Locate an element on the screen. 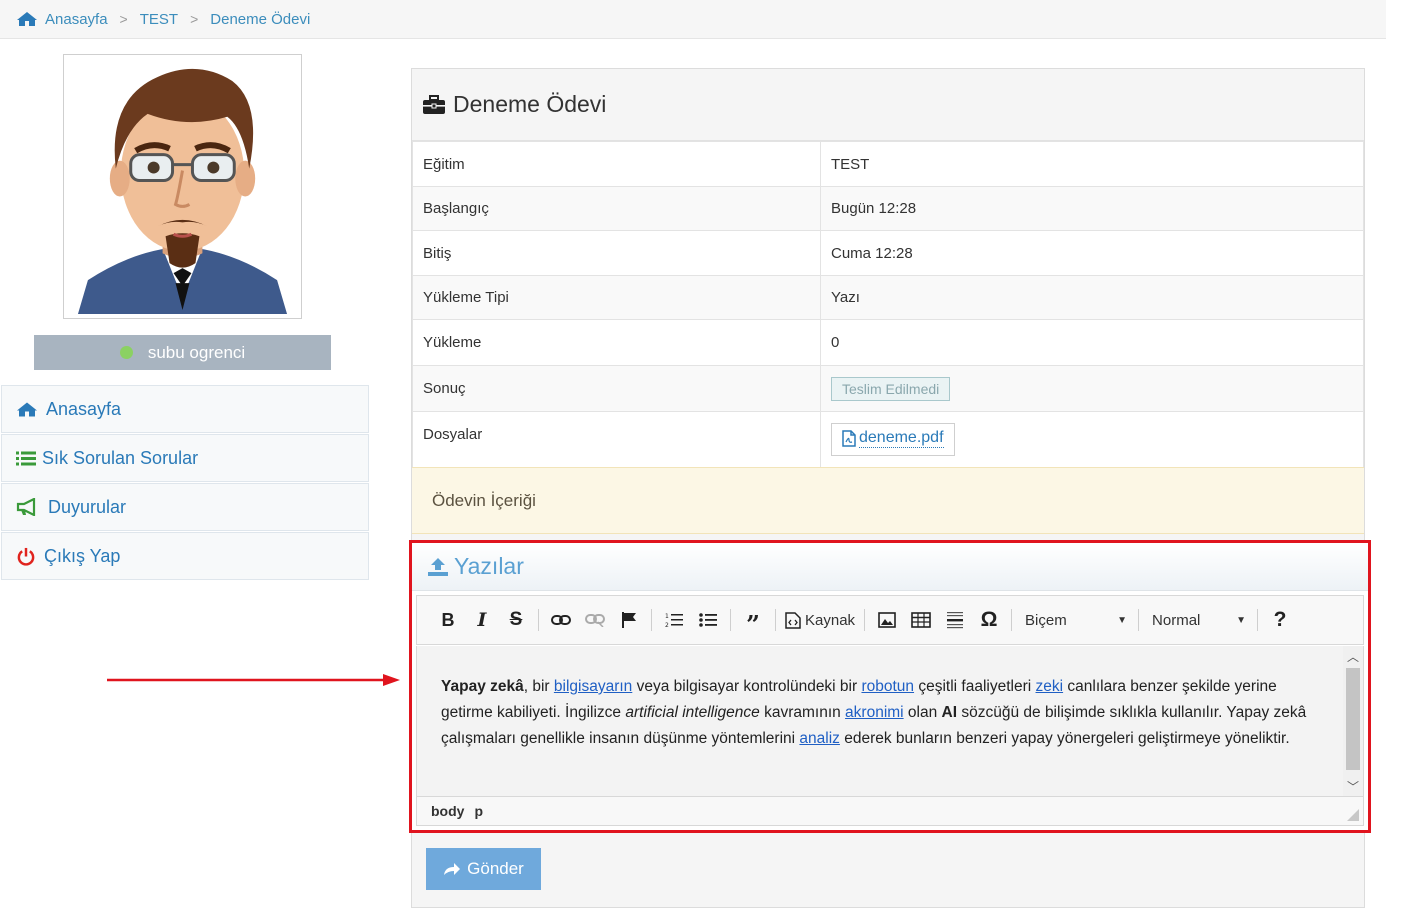 The height and width of the screenshot is (911, 1402). assignment-content-label: Ödevin İçeriği is located at coordinates (484, 500).